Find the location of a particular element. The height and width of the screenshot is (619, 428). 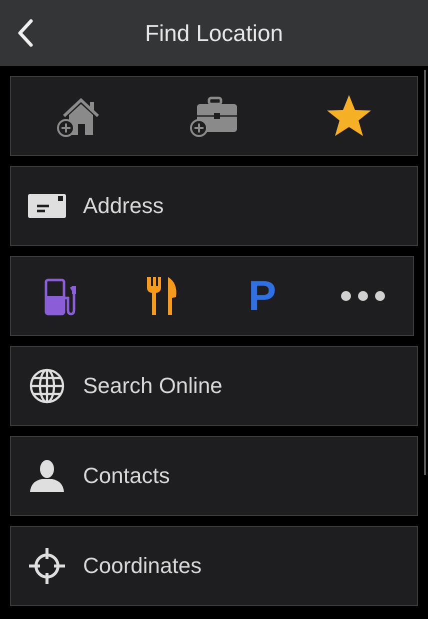

crosshair-icon is located at coordinates (47, 566).